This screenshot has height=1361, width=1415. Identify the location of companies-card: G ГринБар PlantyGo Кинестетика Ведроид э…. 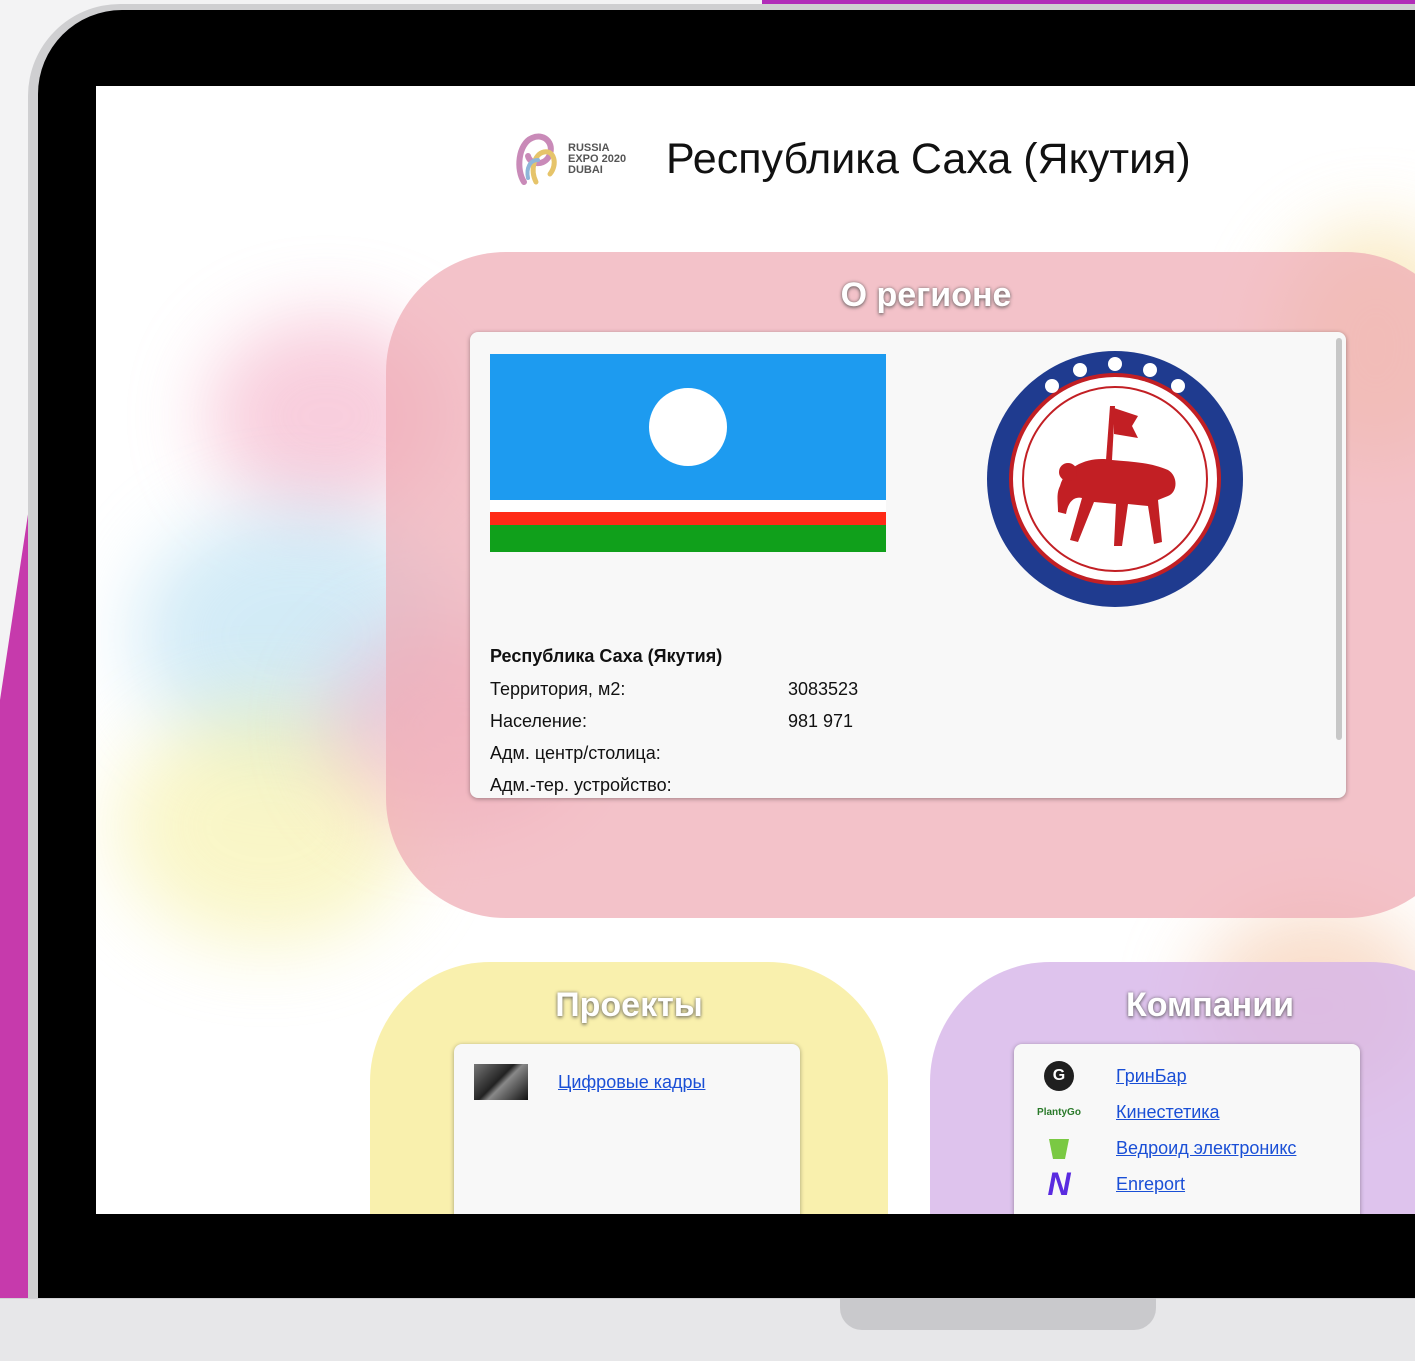
(1187, 1129).